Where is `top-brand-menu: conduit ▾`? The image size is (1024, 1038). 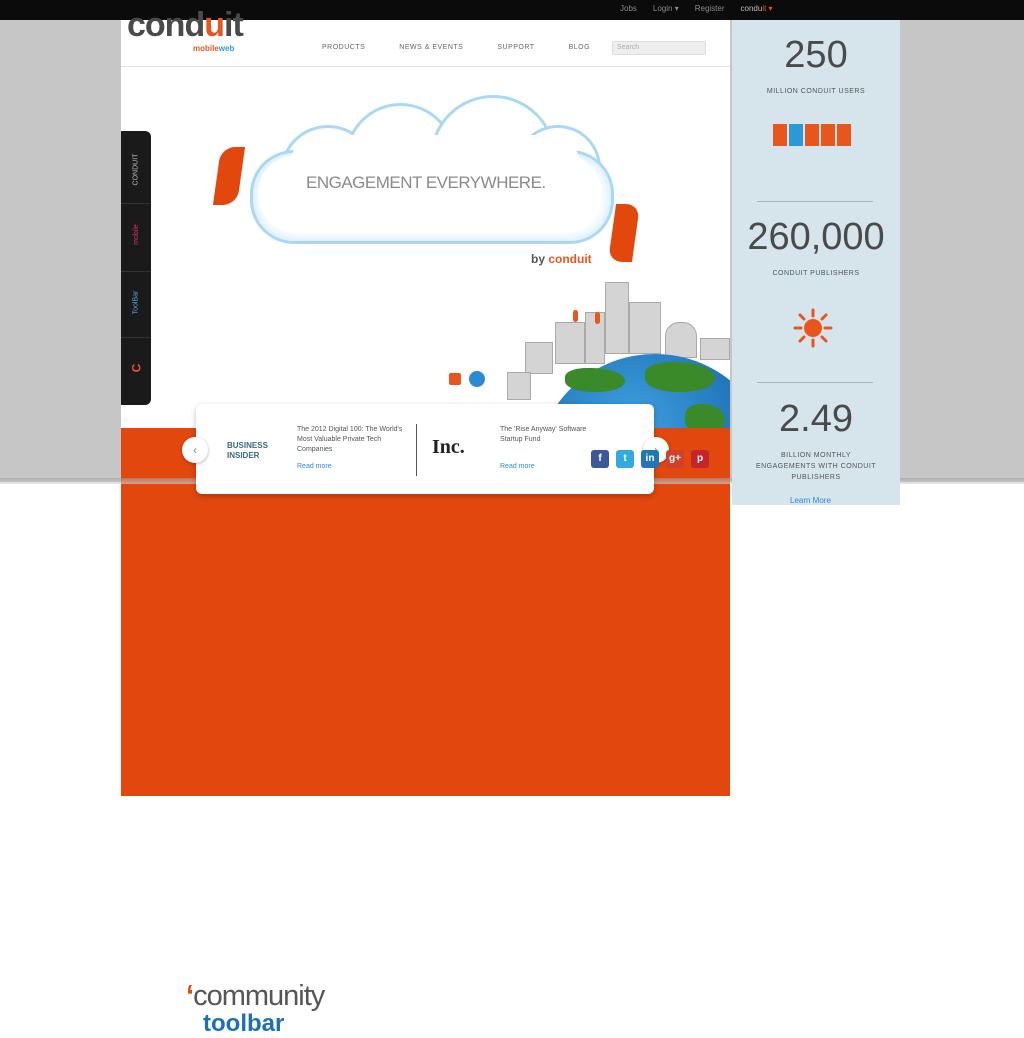
top-brand-menu: conduit ▾ is located at coordinates (757, 8).